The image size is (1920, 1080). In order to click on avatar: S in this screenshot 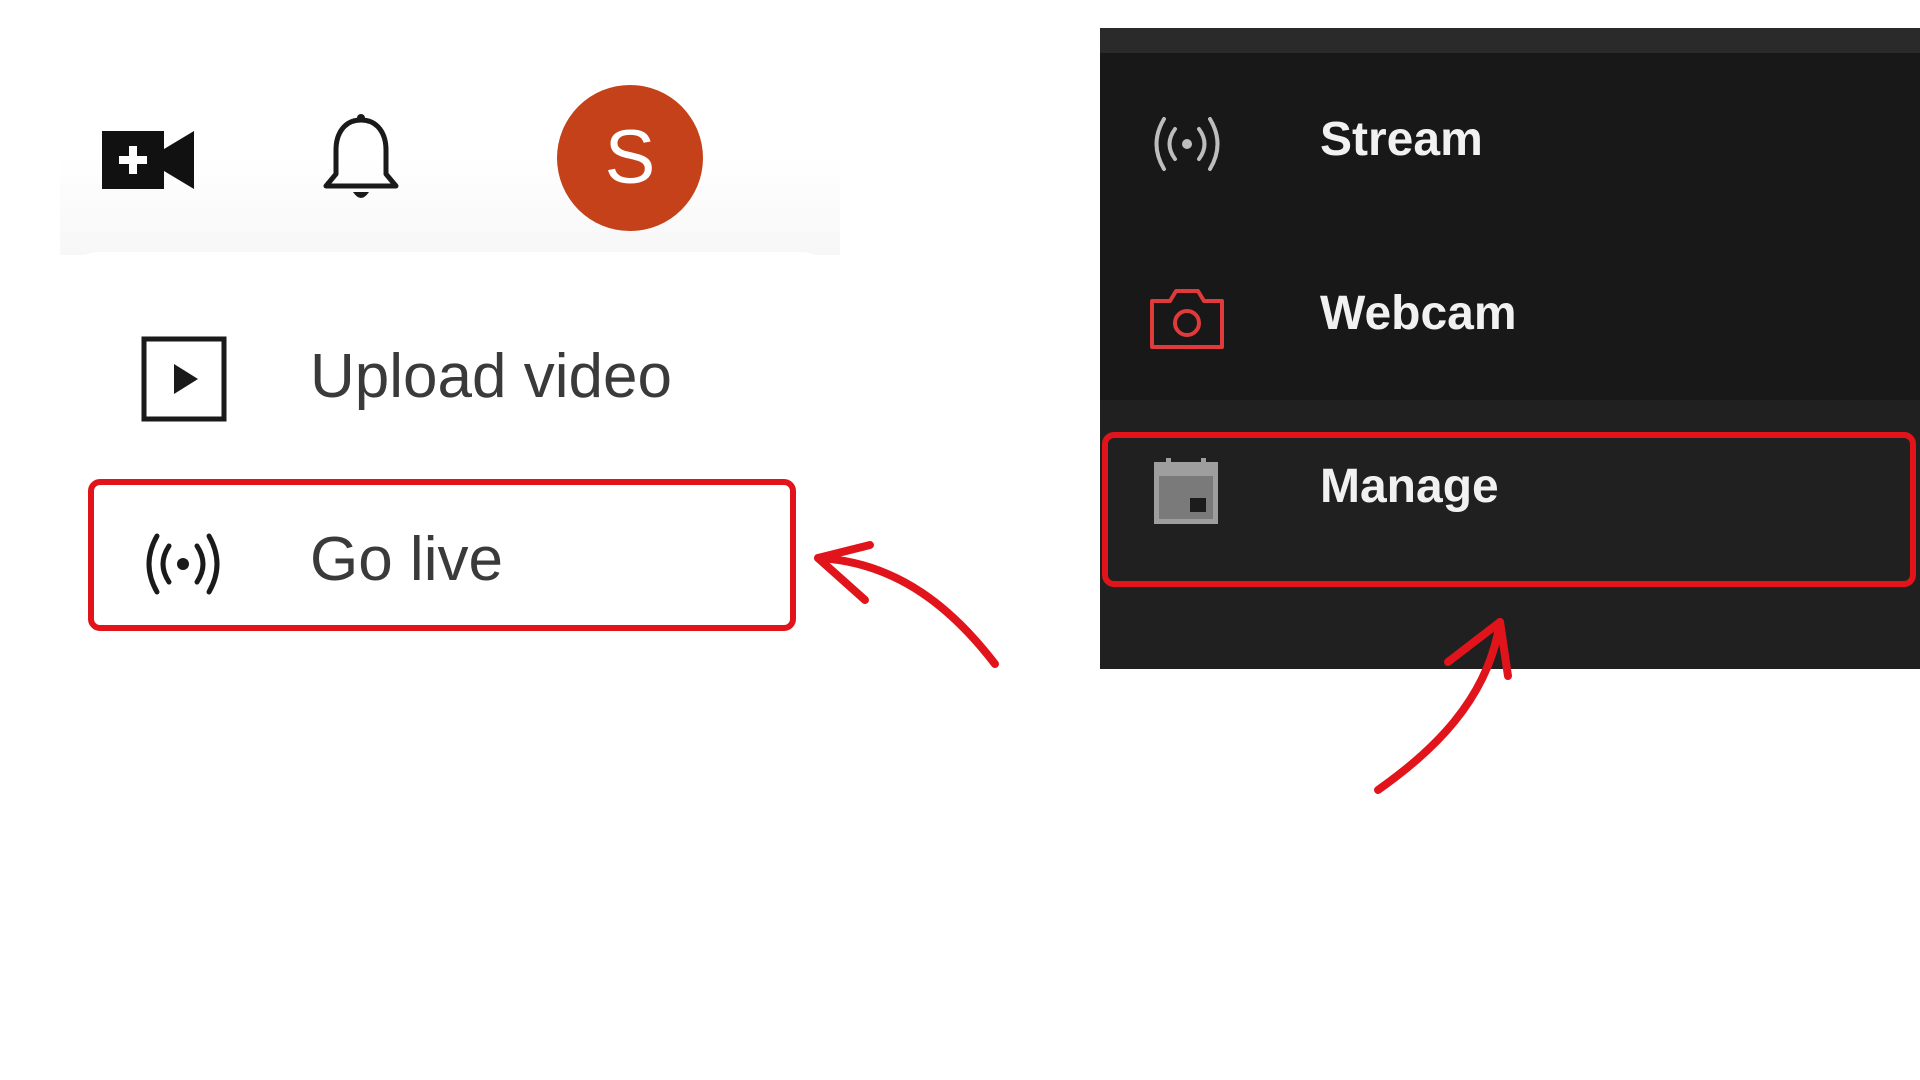, I will do `click(630, 158)`.